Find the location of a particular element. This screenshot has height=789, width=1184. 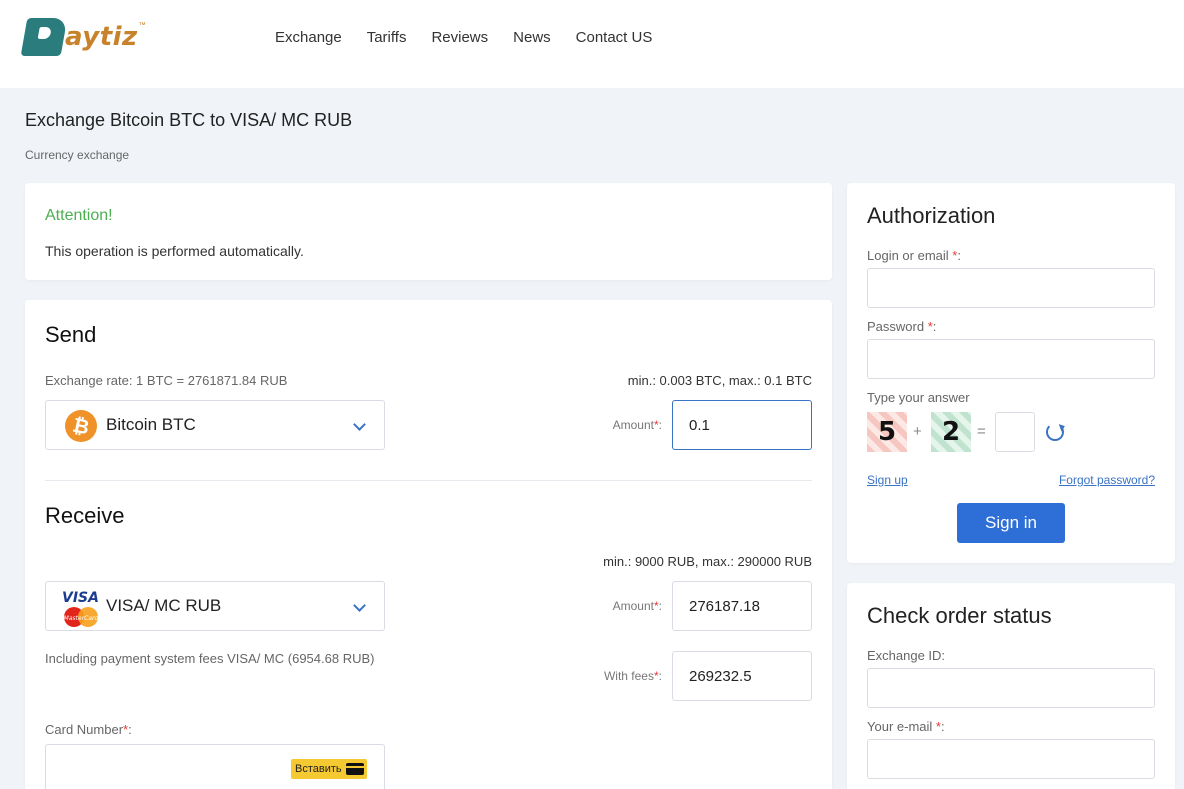

main-nav: Exchange Tariffs Reviews News Contact US is located at coordinates (476, 37).